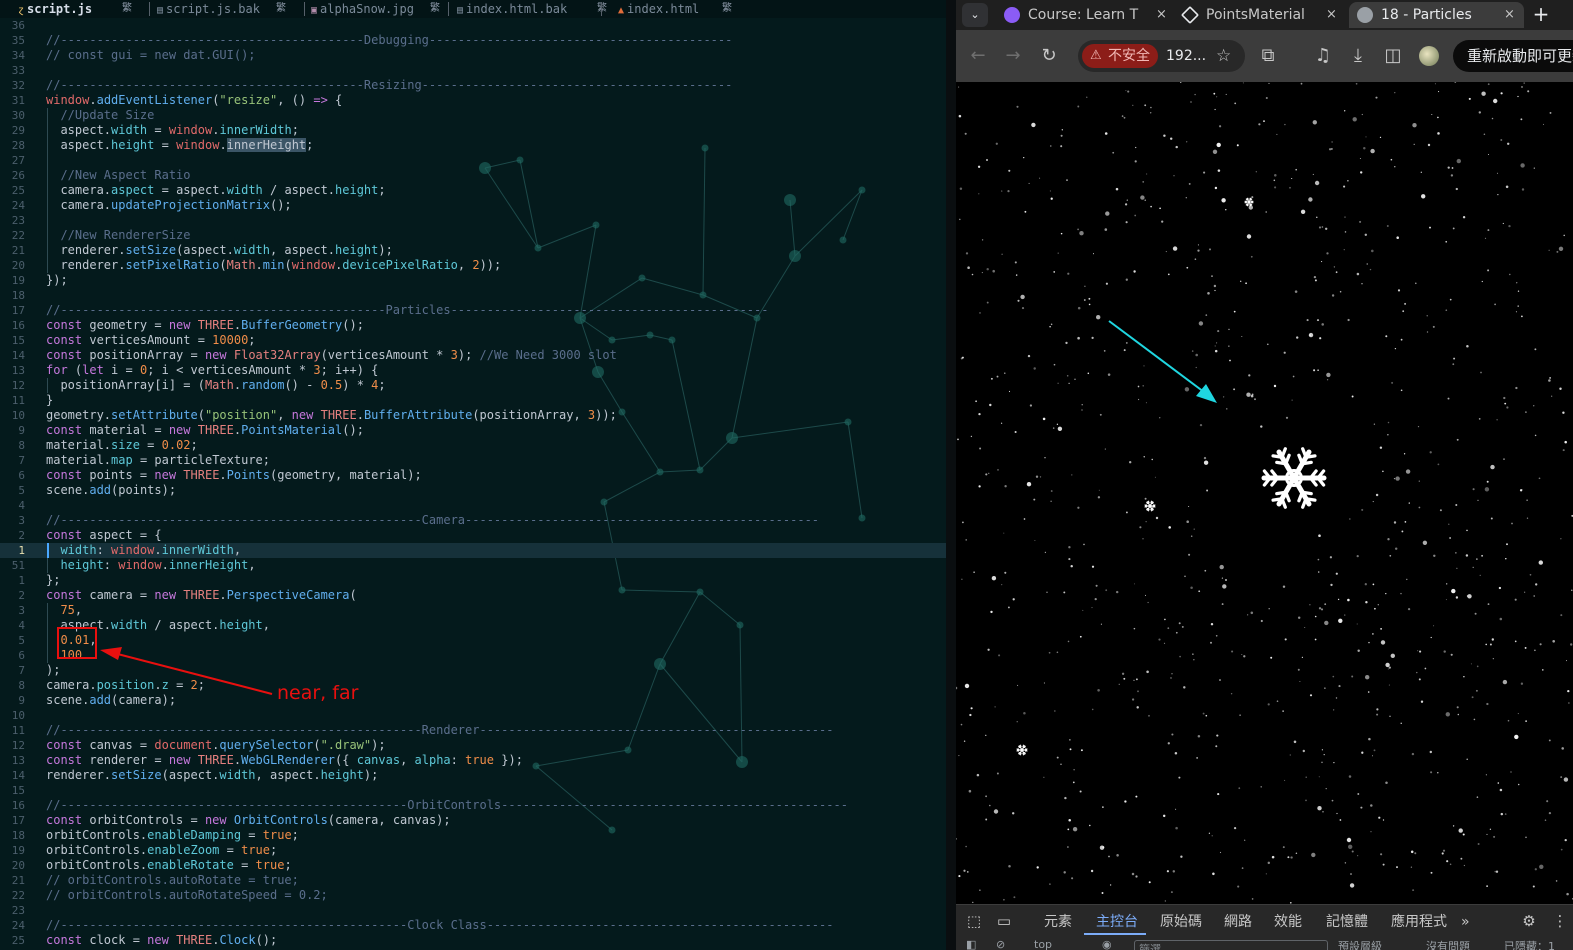 This screenshot has width=1573, height=950. What do you see at coordinates (1223, 56) in the screenshot?
I see `bookmark-star-icon: ☆` at bounding box center [1223, 56].